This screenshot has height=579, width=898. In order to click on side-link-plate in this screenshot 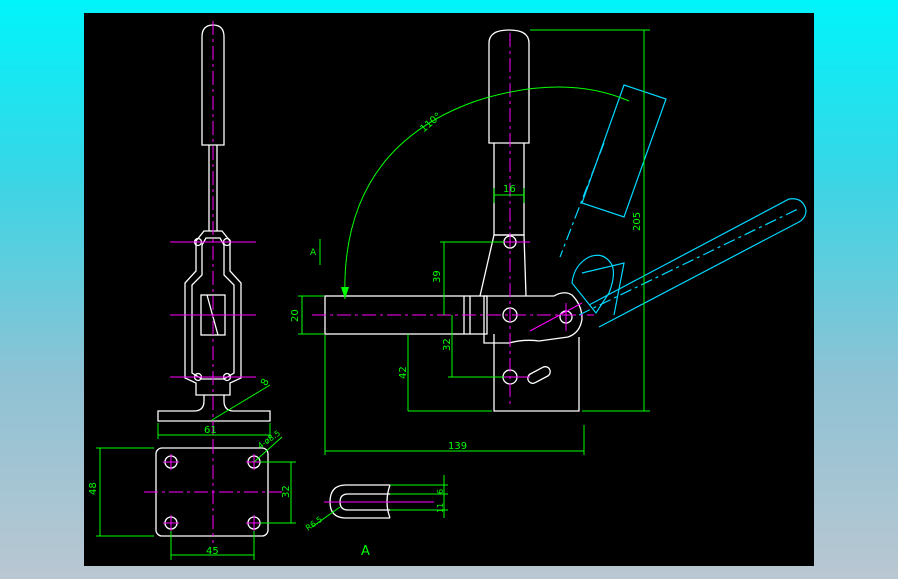, I will do `click(503, 265)`.